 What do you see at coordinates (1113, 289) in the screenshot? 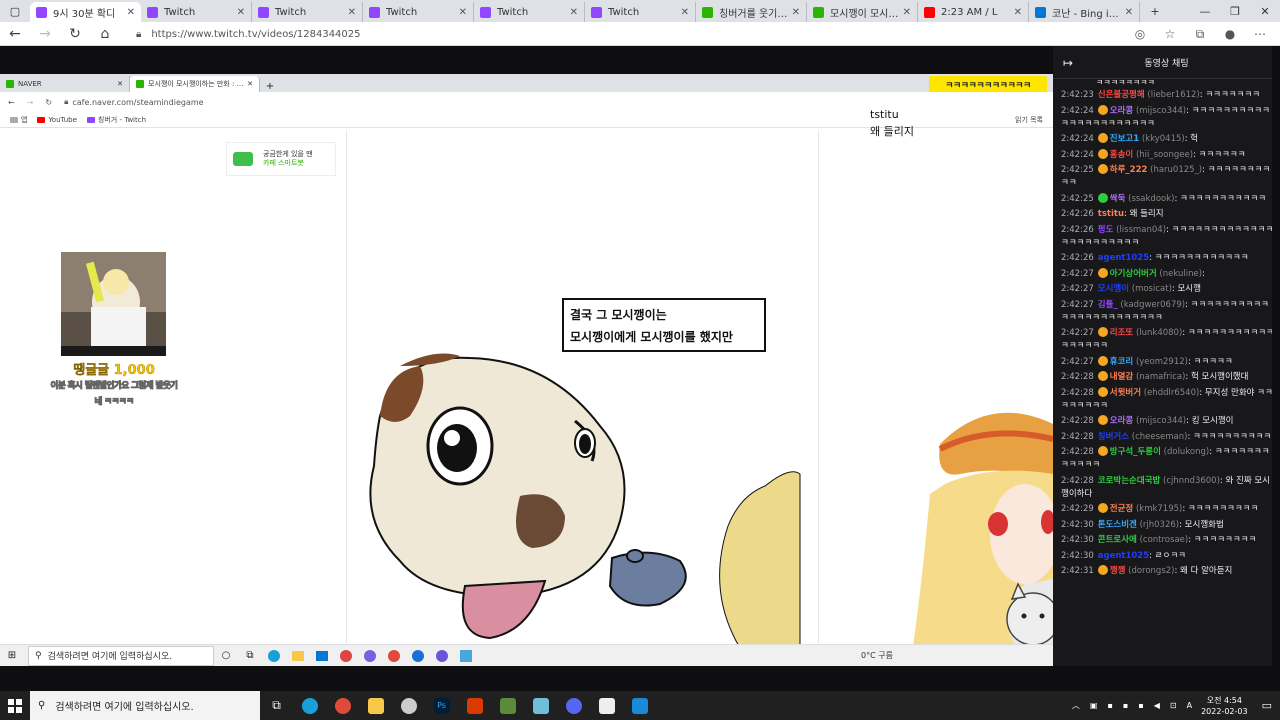
I see `chat-username: 모시깽이` at bounding box center [1113, 289].